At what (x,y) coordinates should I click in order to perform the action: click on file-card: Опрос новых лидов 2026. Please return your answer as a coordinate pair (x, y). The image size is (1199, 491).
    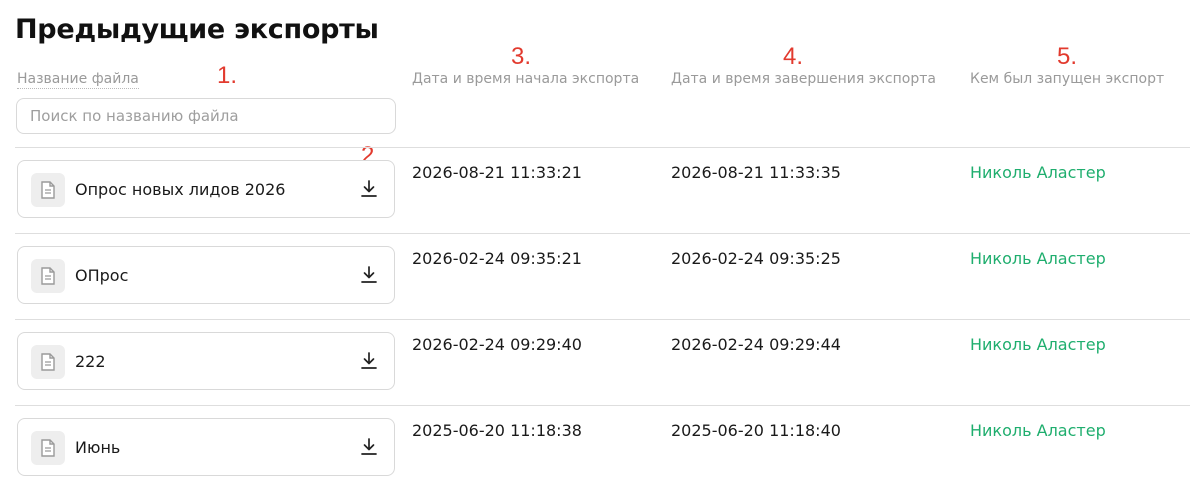
    Looking at the image, I should click on (206, 189).